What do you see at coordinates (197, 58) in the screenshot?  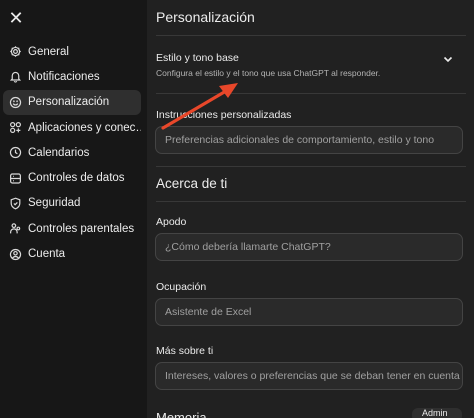 I see `style-tone-label: Estilo y tono base` at bounding box center [197, 58].